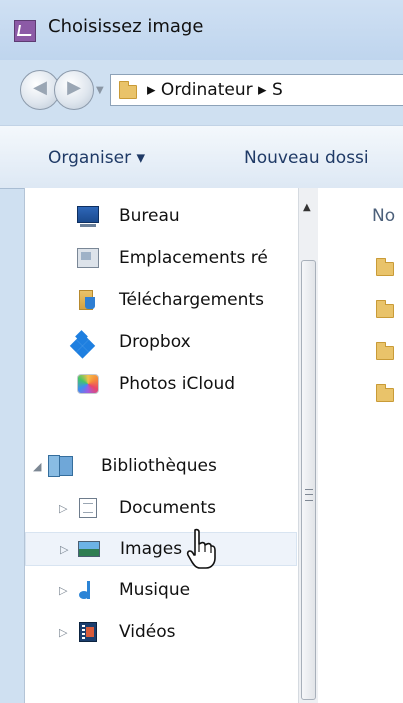 This screenshot has width=403, height=703. Describe the element at coordinates (126, 26) in the screenshot. I see `window-title: Choisissez image` at that location.